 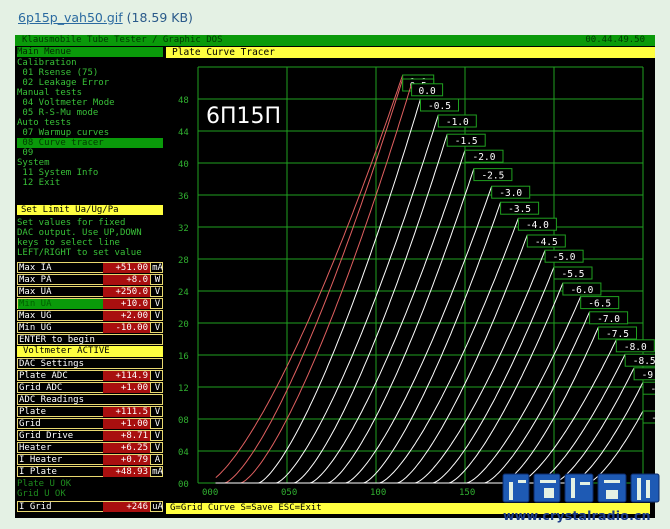 What do you see at coordinates (183, 389) in the screenshot?
I see `y-tick-label: 12` at bounding box center [183, 389].